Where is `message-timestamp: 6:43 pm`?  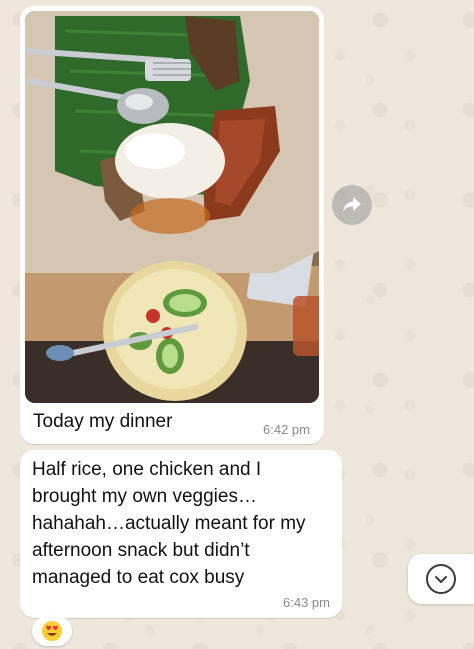 message-timestamp: 6:43 pm is located at coordinates (306, 602).